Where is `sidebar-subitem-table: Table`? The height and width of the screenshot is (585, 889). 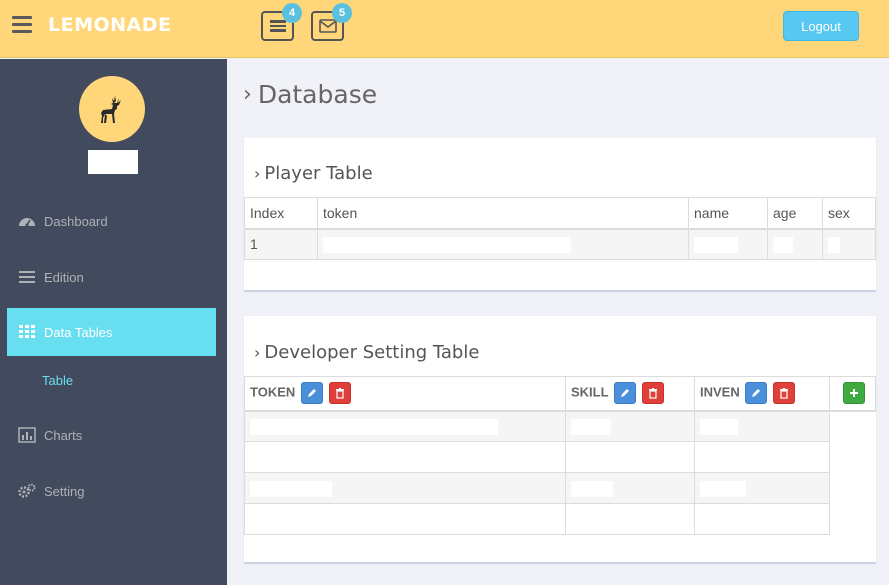 sidebar-subitem-table: Table is located at coordinates (57, 380).